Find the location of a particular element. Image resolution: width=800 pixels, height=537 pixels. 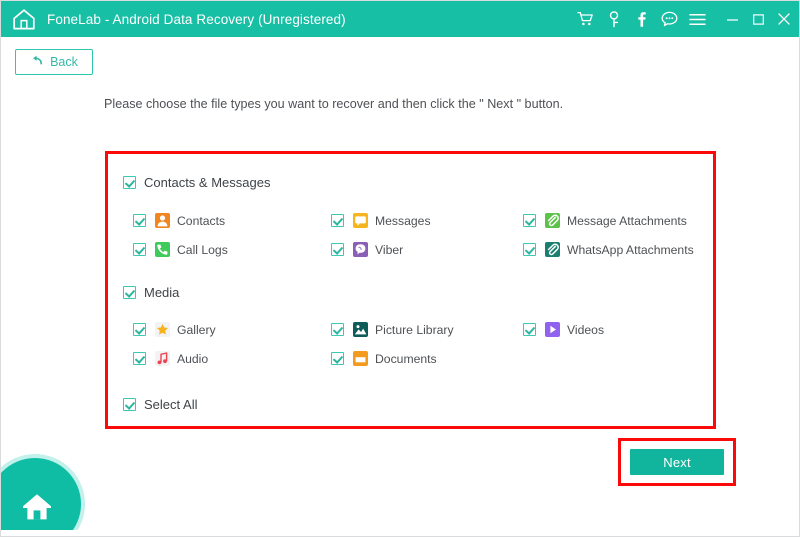

viber-icon is located at coordinates (360, 249).